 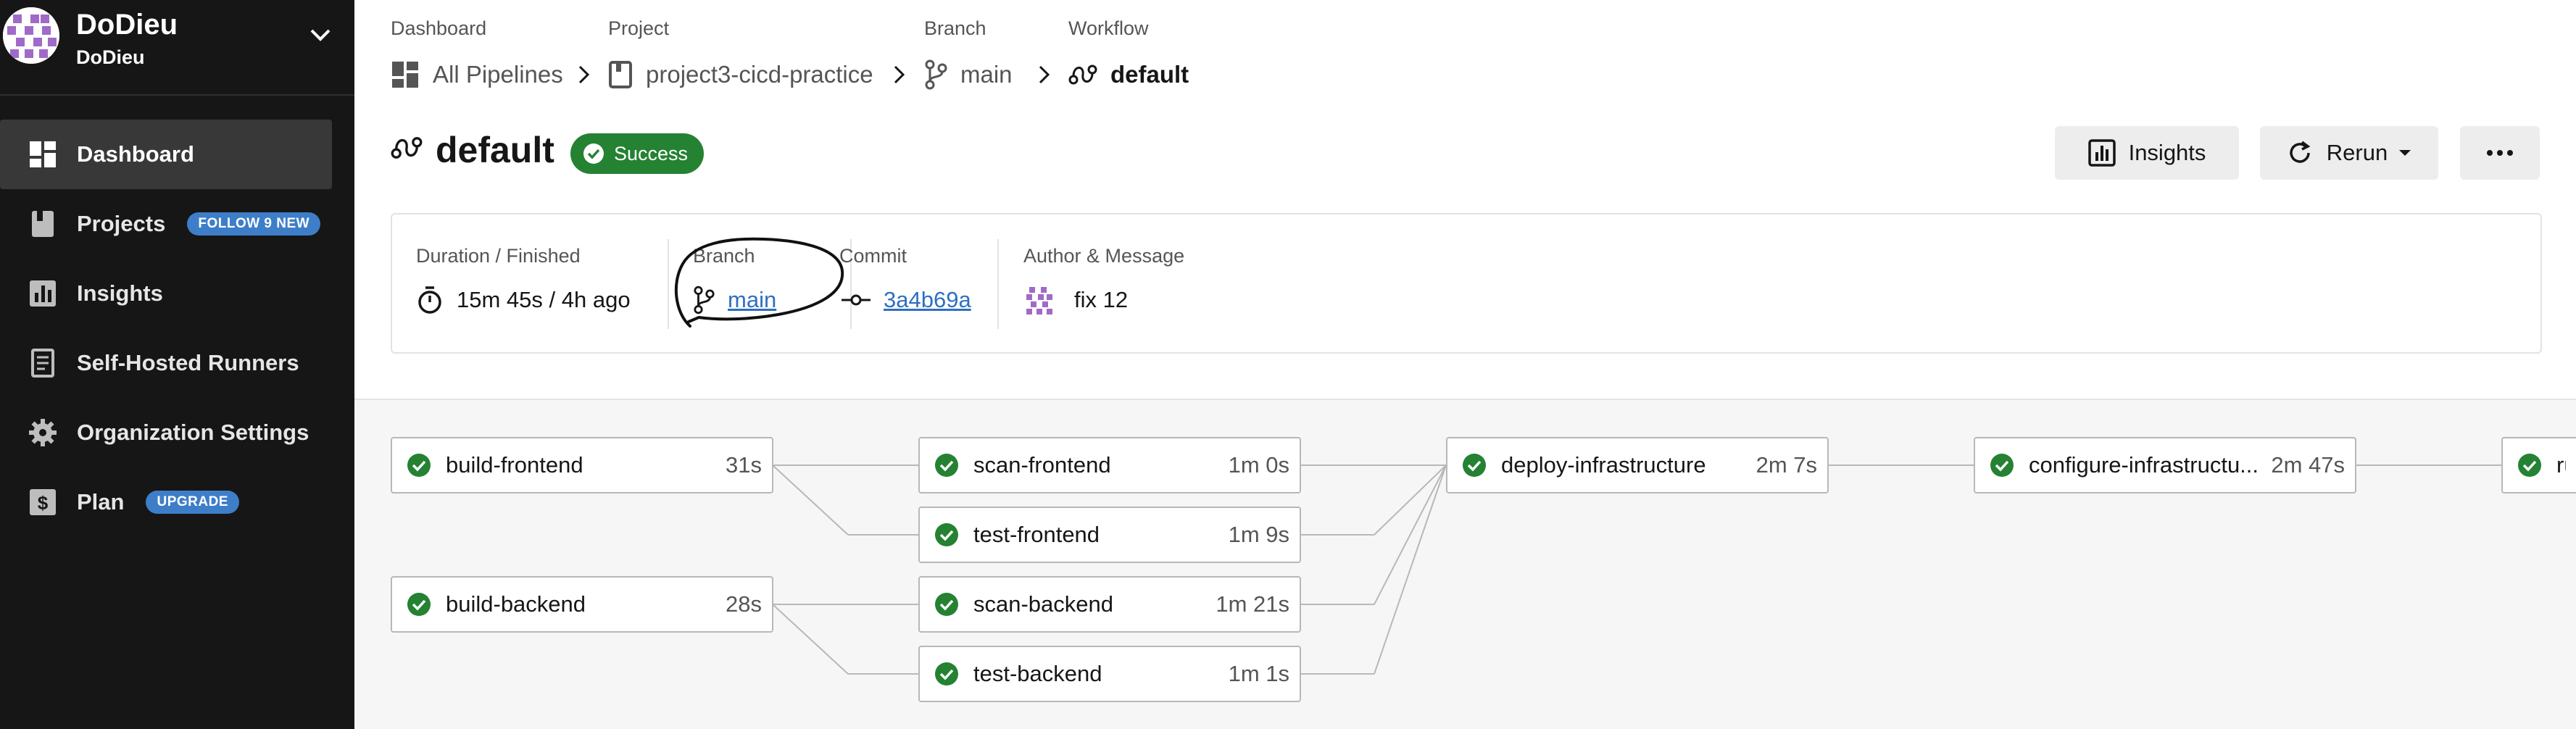 I want to click on book-icon, so click(x=620, y=74).